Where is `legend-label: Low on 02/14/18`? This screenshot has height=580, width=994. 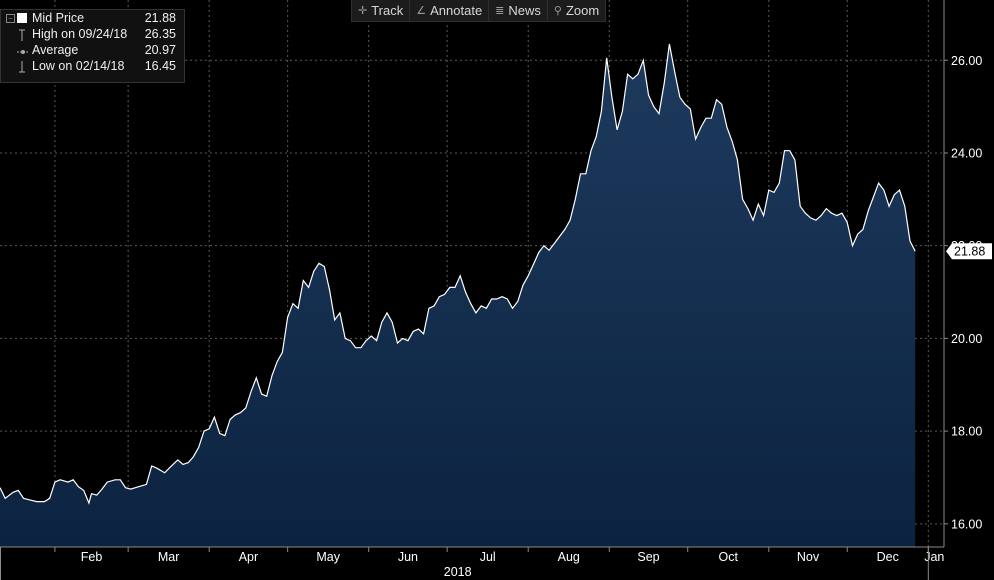
legend-label: Low on 02/14/18 is located at coordinates (78, 66).